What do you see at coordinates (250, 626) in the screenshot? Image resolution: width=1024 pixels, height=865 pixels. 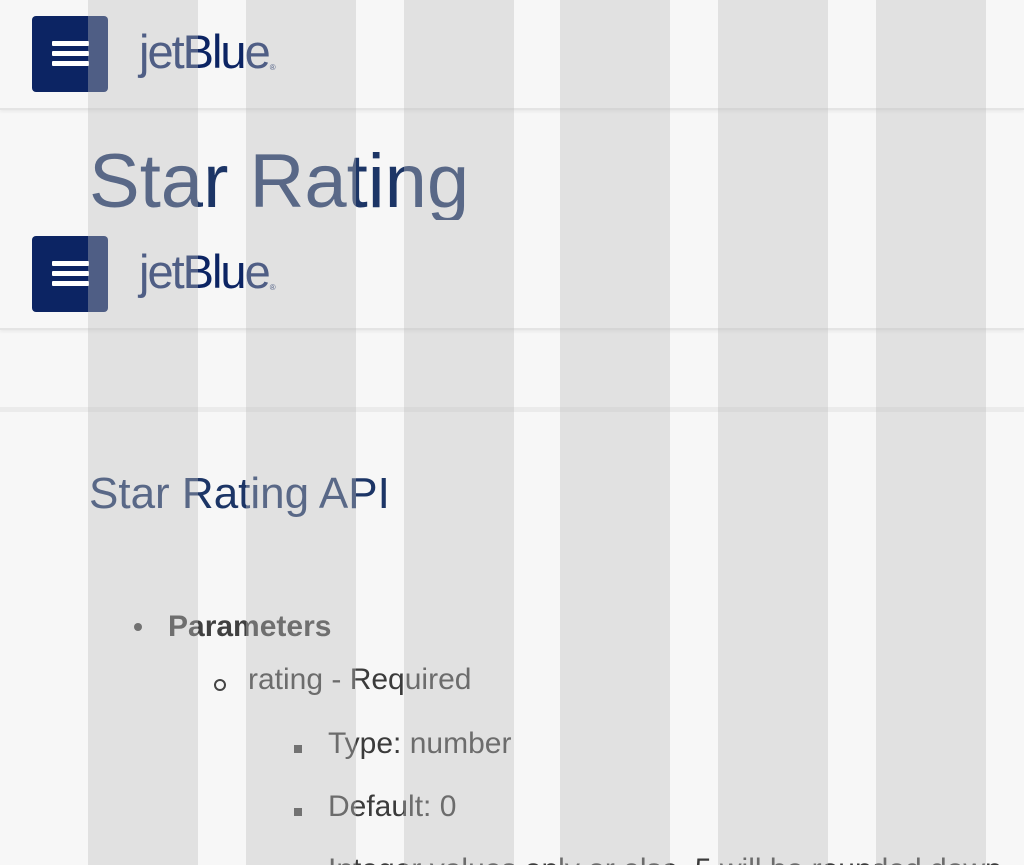 I see `parameters-label: Parameters` at bounding box center [250, 626].